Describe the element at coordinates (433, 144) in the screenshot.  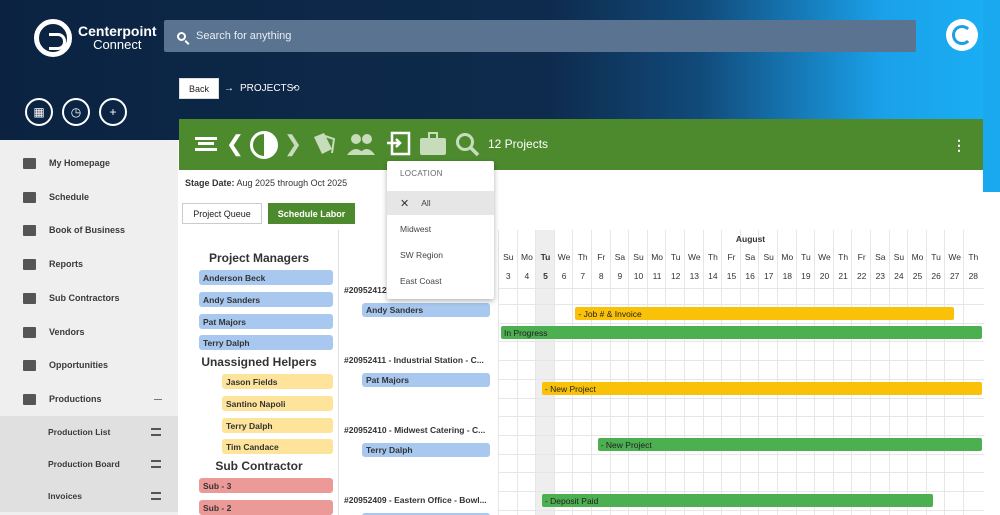
I see `briefcase-icon` at that location.